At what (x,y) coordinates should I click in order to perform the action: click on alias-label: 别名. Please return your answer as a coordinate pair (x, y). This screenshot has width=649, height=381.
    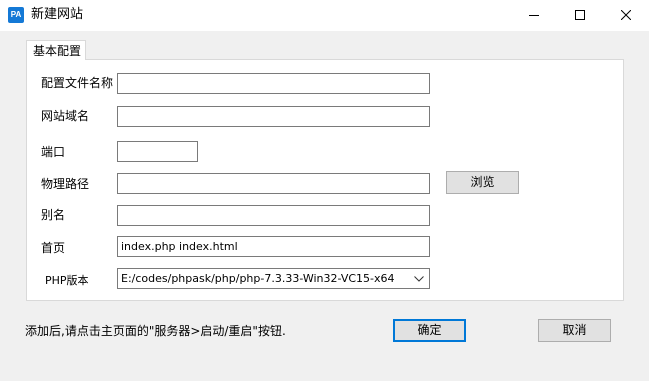
    Looking at the image, I should click on (53, 215).